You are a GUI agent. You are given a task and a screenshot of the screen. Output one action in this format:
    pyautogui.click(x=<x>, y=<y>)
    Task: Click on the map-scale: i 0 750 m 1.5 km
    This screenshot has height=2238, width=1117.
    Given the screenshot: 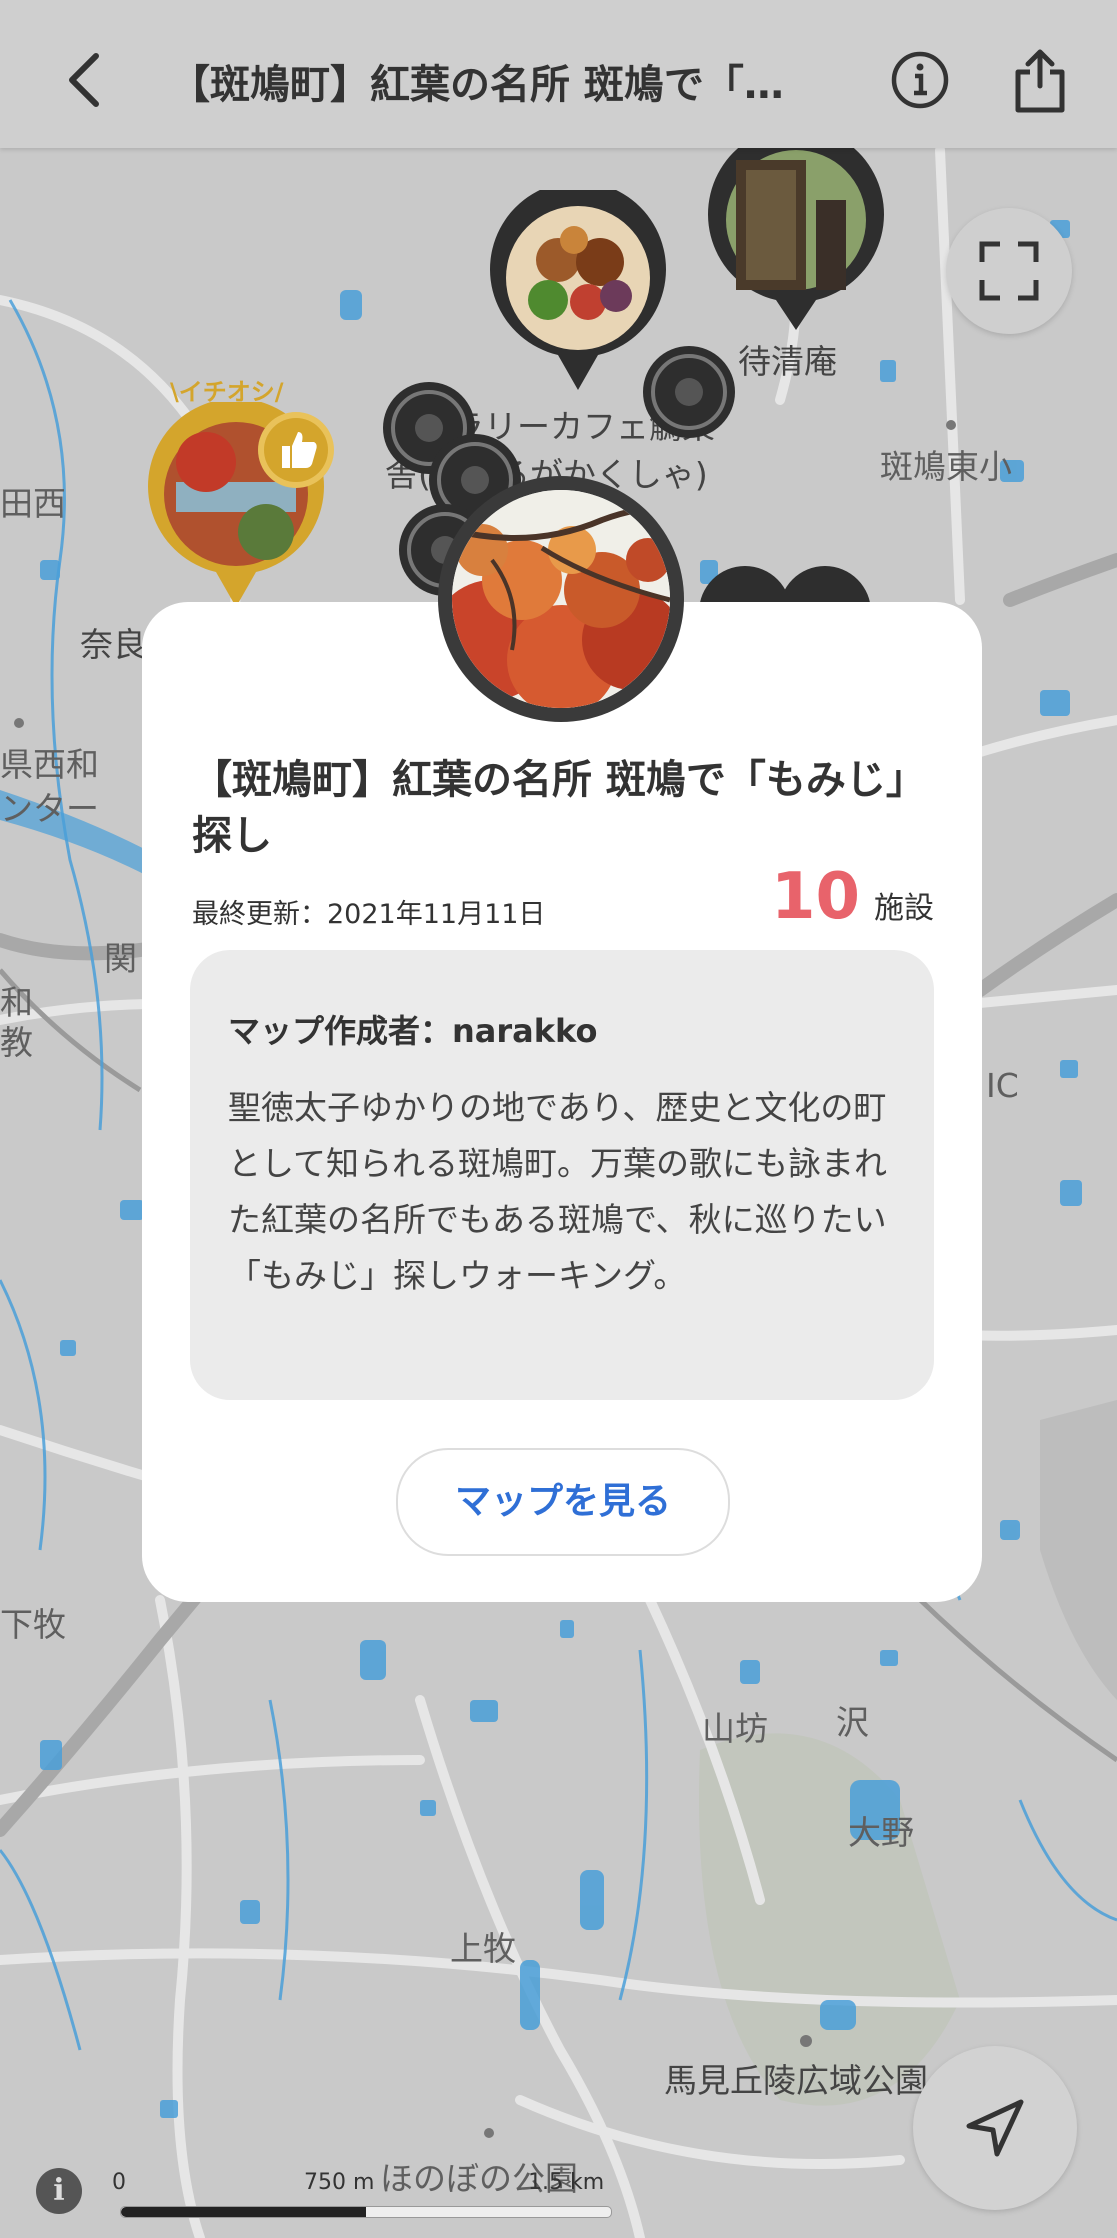 What is the action you would take?
    pyautogui.click(x=336, y=2195)
    